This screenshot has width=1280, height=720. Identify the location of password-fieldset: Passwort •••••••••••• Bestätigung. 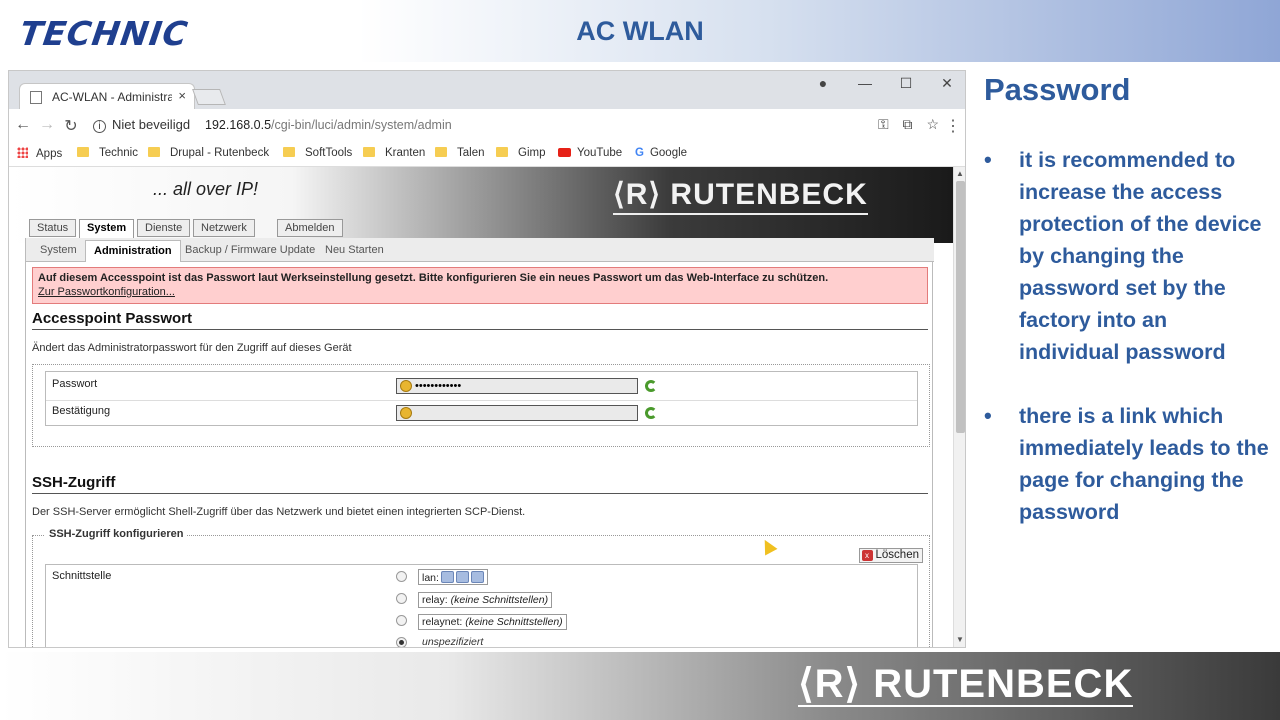
(481, 405).